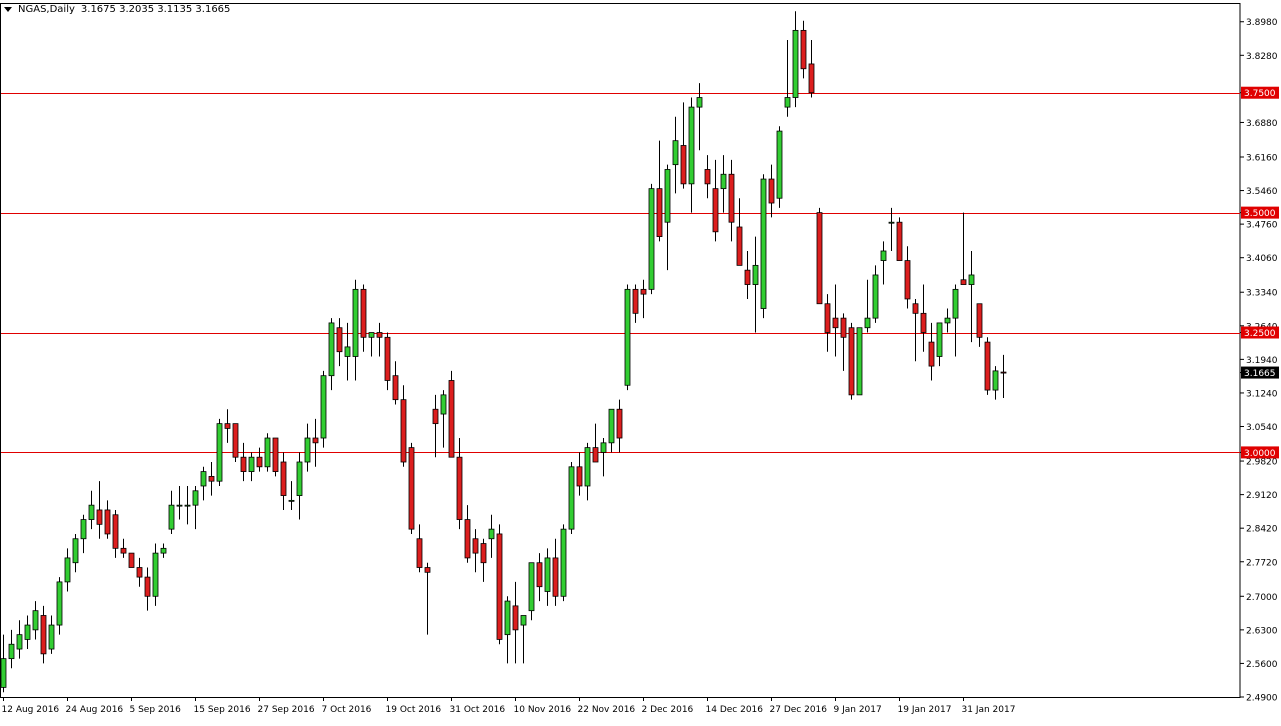 This screenshot has width=1281, height=726. I want to click on price-axis-label: 3.4760, so click(1262, 226).